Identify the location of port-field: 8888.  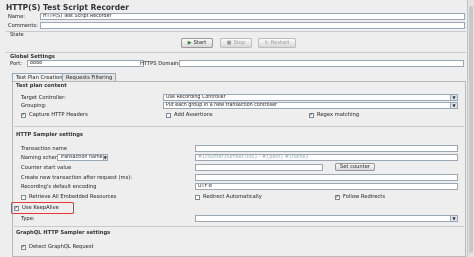
(85, 63).